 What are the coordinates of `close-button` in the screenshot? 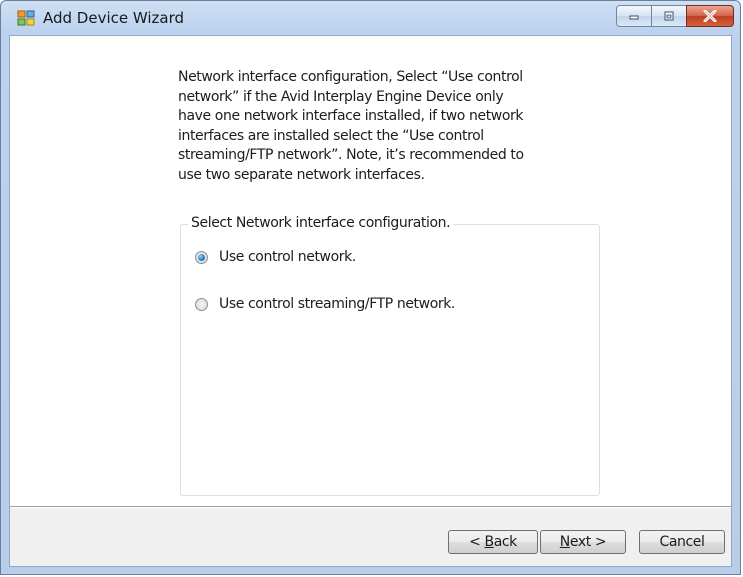 It's located at (710, 16).